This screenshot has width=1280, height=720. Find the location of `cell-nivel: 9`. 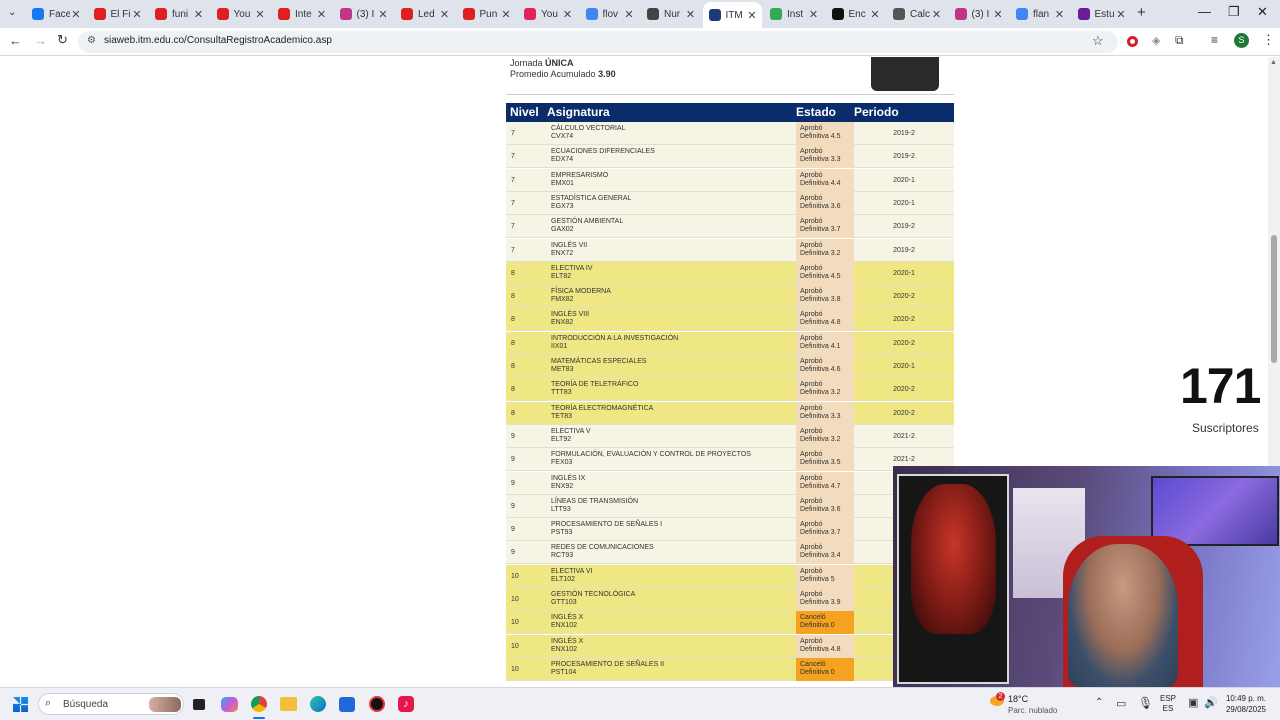

cell-nivel: 9 is located at coordinates (513, 506).